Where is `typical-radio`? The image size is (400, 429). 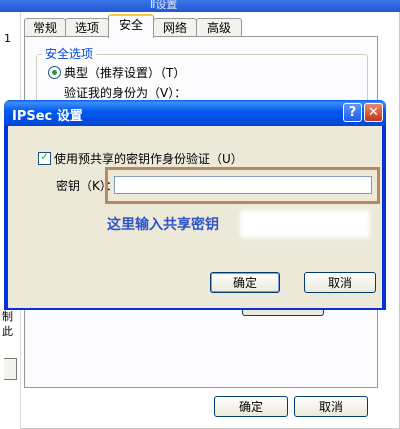
typical-radio is located at coordinates (54, 72).